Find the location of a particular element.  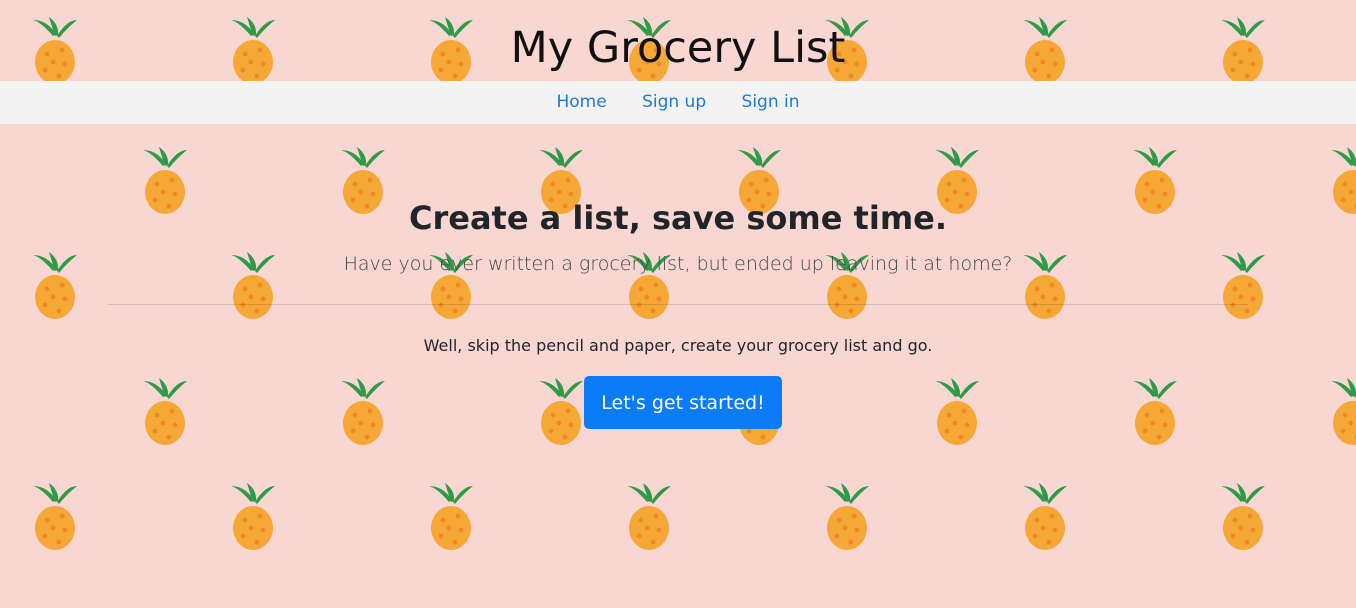

site-title: My Grocery List is located at coordinates (678, 48).